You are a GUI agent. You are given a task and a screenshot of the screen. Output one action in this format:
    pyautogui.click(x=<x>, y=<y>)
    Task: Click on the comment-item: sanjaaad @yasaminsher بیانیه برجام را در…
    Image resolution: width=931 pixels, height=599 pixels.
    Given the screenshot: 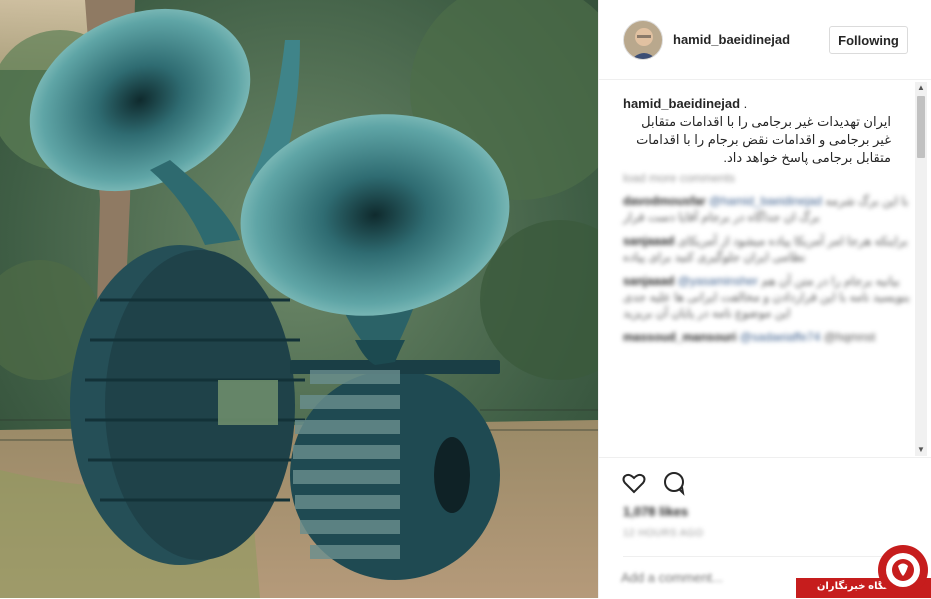 What is the action you would take?
    pyautogui.click(x=769, y=297)
    